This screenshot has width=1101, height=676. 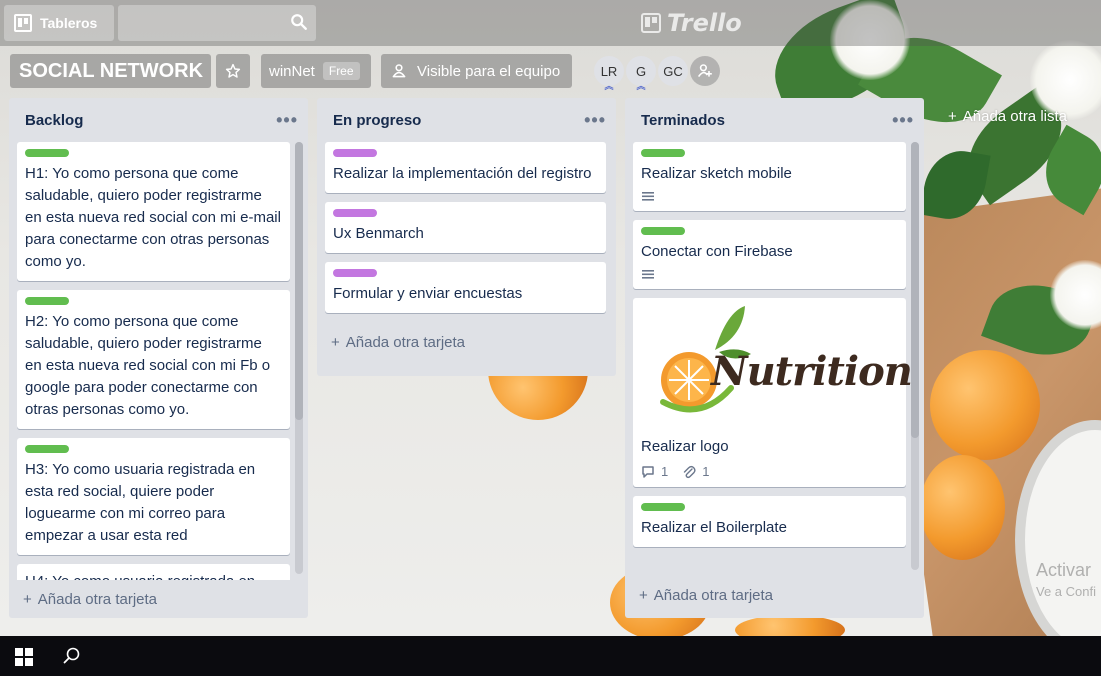 I want to click on search-input, so click(x=198, y=23).